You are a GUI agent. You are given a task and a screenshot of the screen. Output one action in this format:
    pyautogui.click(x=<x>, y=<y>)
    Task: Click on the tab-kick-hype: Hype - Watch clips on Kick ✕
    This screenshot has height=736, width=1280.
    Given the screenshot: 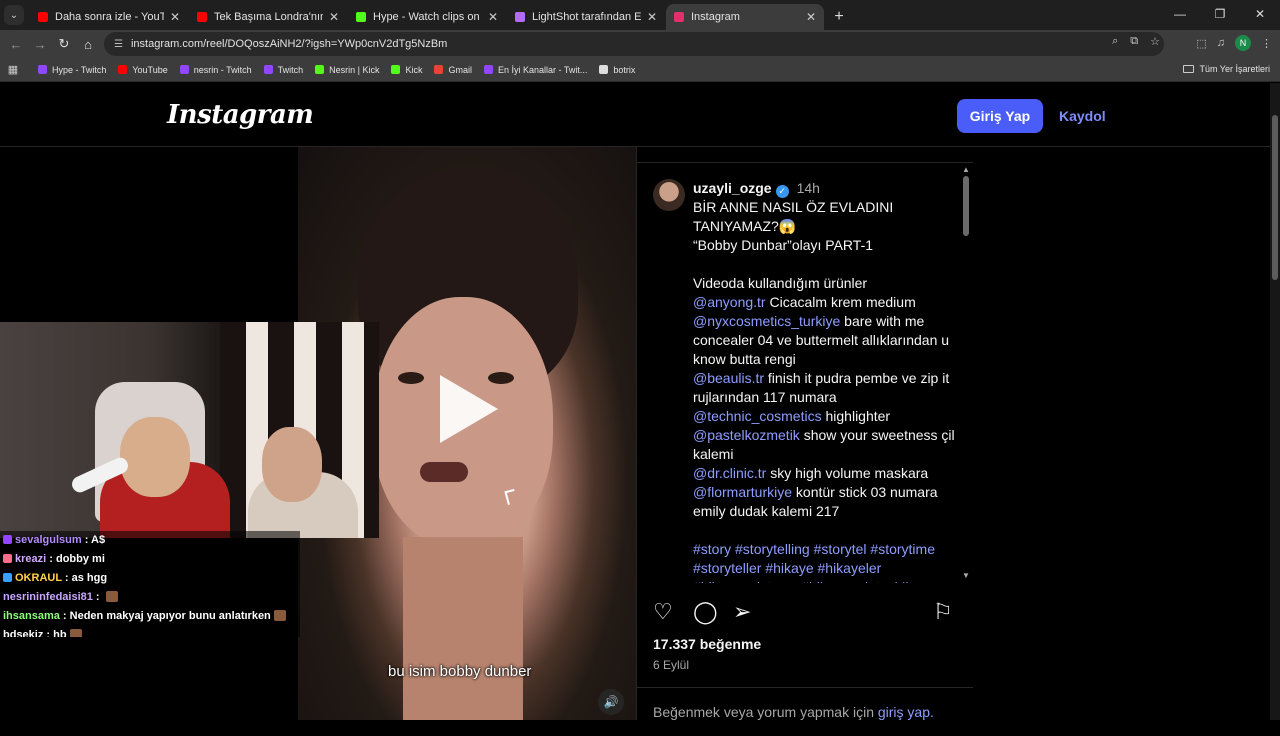 What is the action you would take?
    pyautogui.click(x=427, y=17)
    